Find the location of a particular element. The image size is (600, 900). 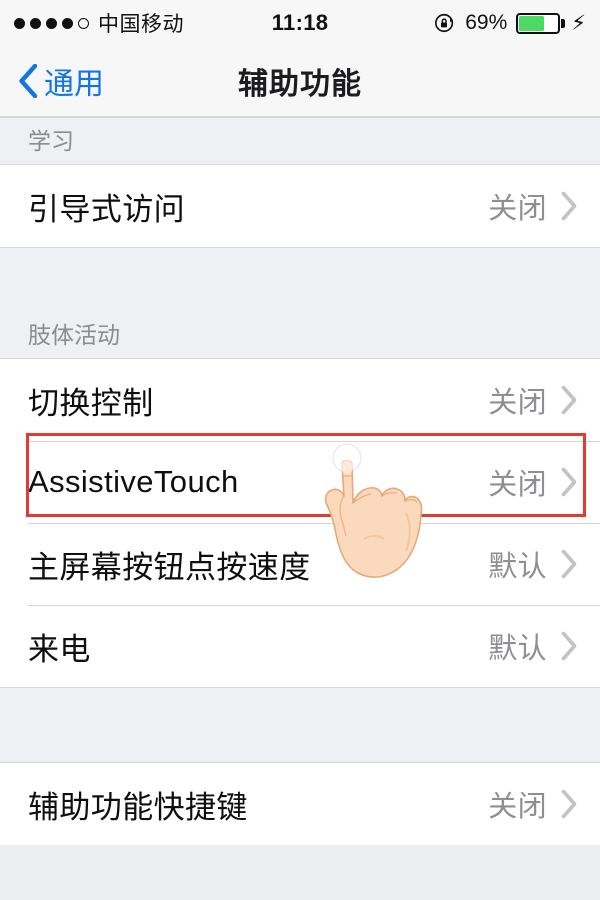

section-group-shortcut: 辅助功能快捷键 关闭 is located at coordinates (300, 804).